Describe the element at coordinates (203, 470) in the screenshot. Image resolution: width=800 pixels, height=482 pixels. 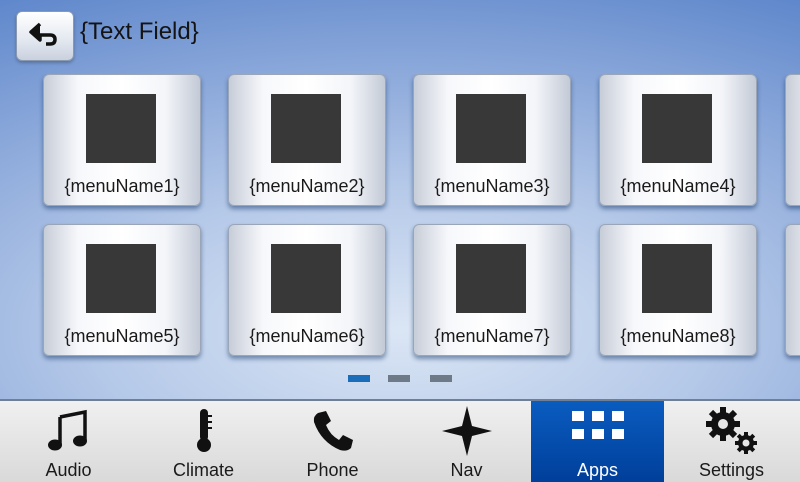
I see `nav-label: Climate` at that location.